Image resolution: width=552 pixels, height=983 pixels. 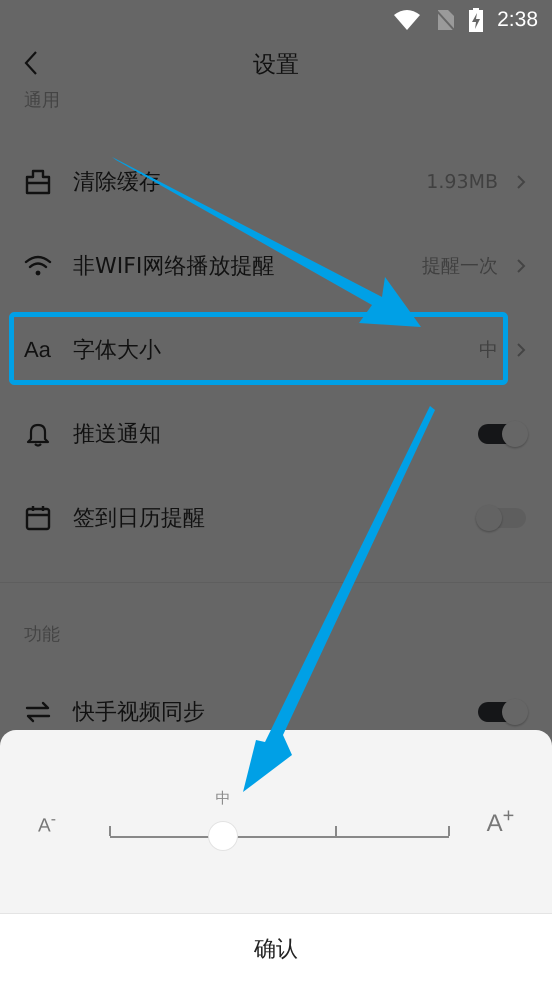 What do you see at coordinates (47, 824) in the screenshot?
I see `smaller-font-label: A$^{-}$` at bounding box center [47, 824].